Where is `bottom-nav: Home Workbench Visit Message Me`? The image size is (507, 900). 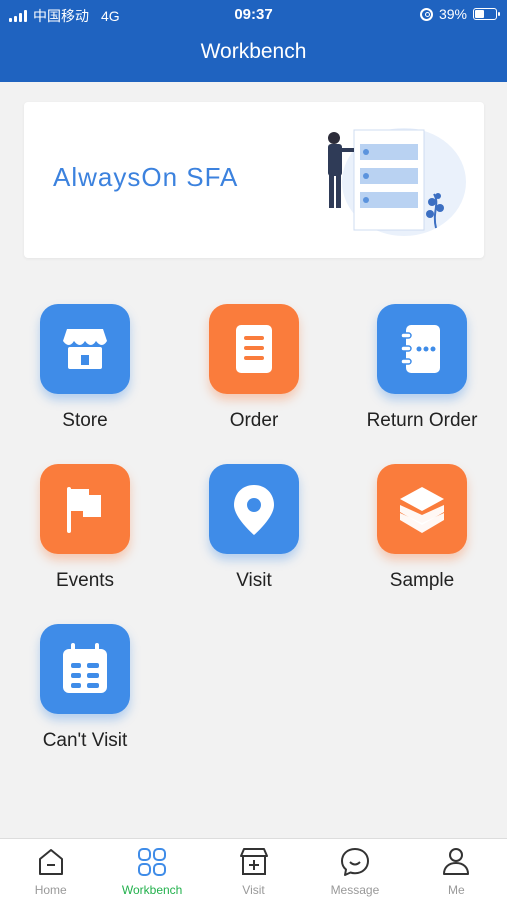 bottom-nav: Home Workbench Visit Message Me is located at coordinates (253, 869).